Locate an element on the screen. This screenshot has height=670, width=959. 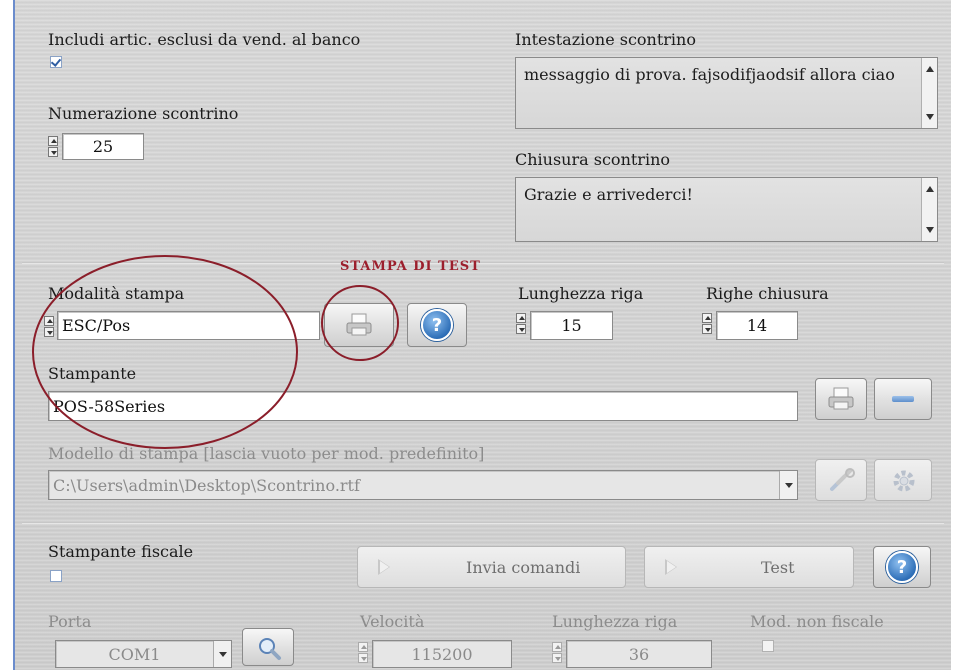
search-ports-button is located at coordinates (268, 647).